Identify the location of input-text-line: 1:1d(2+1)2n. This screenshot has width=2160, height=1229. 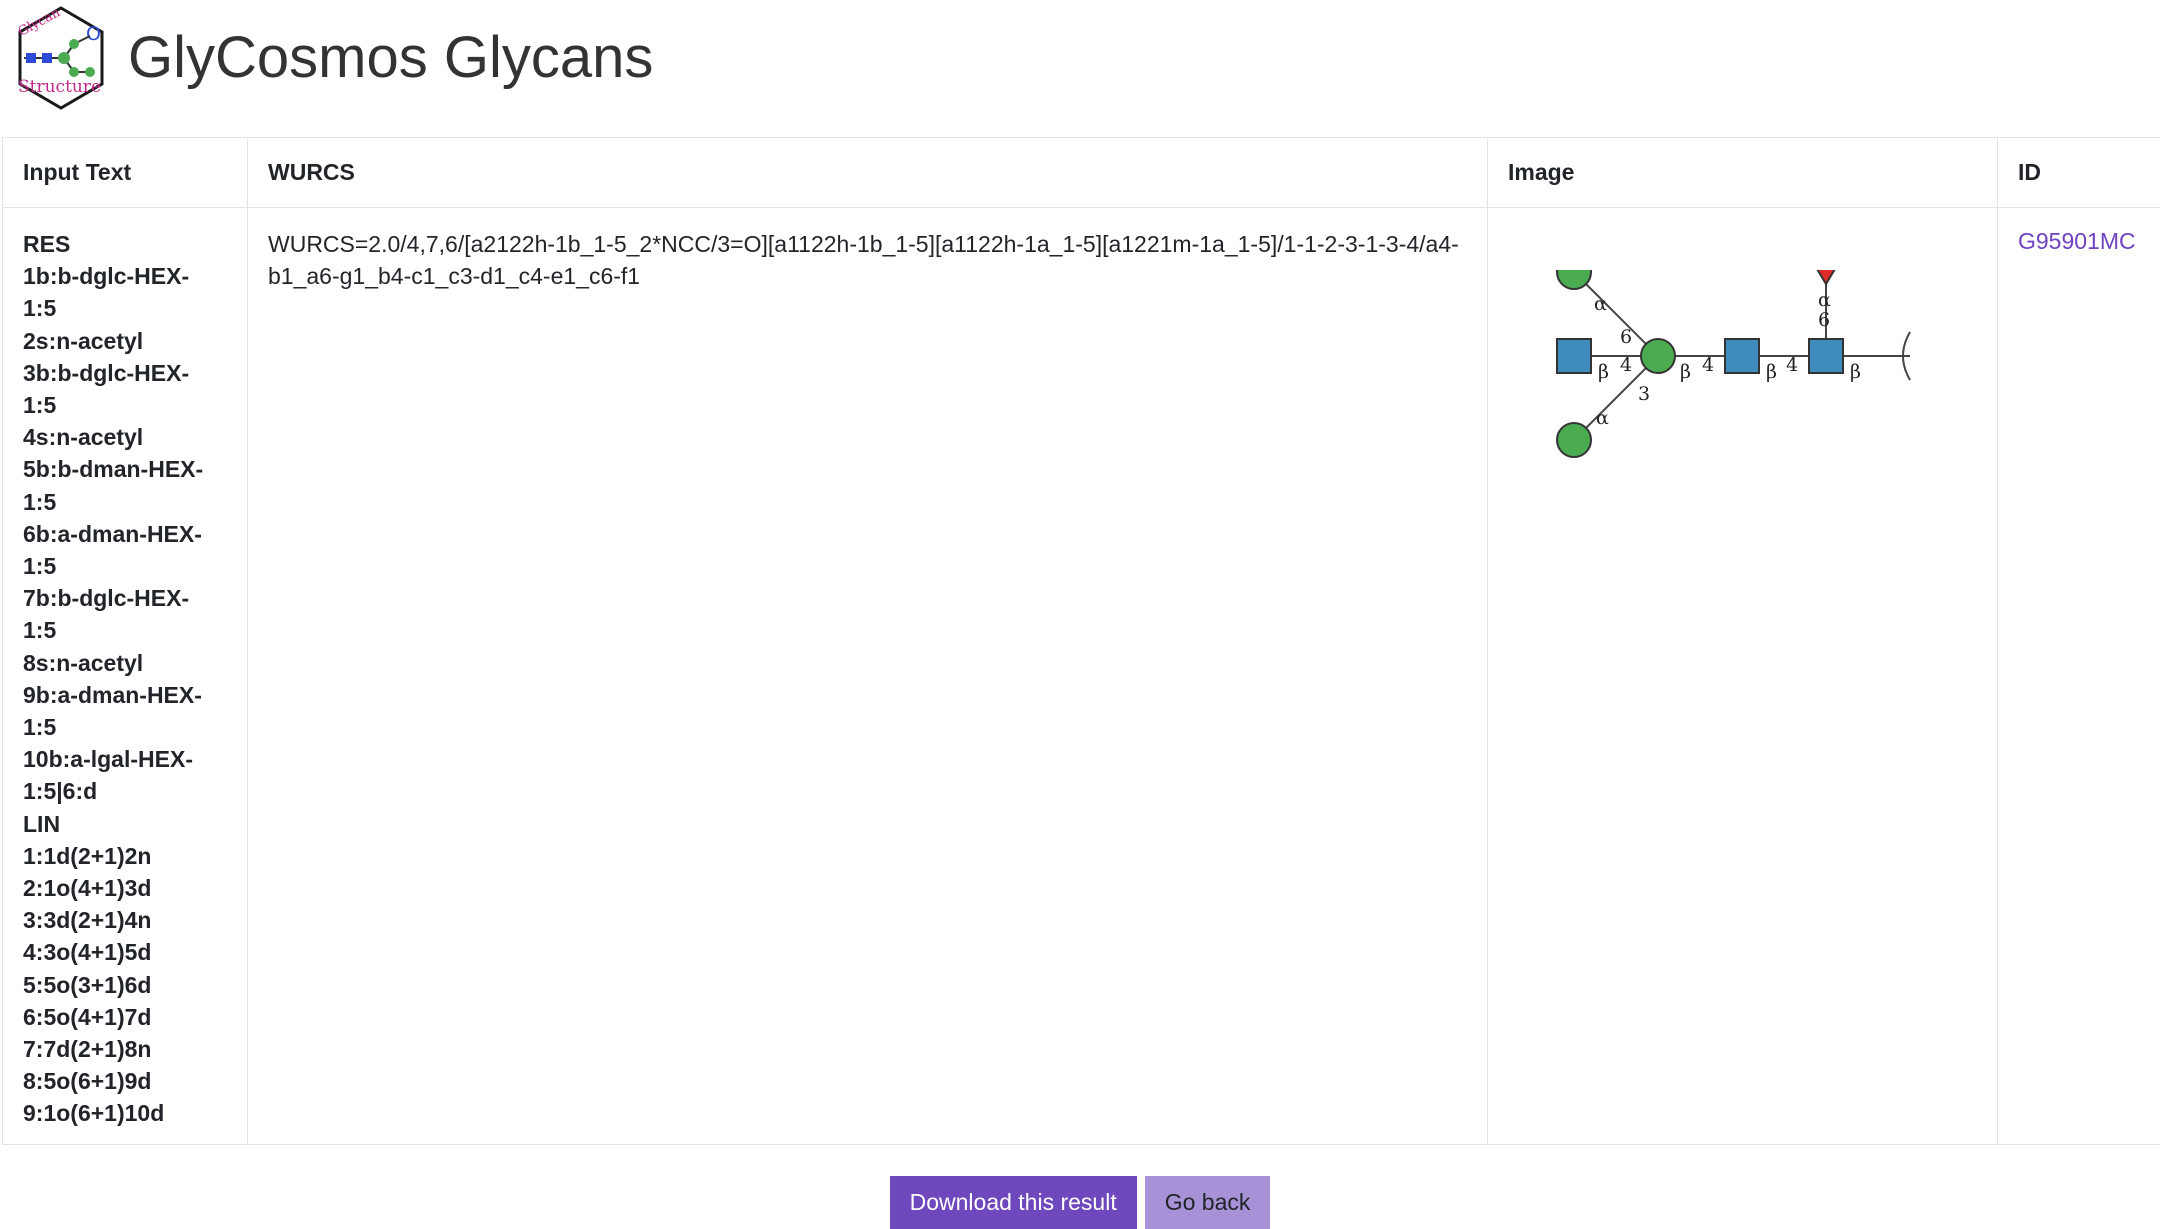
(125, 856).